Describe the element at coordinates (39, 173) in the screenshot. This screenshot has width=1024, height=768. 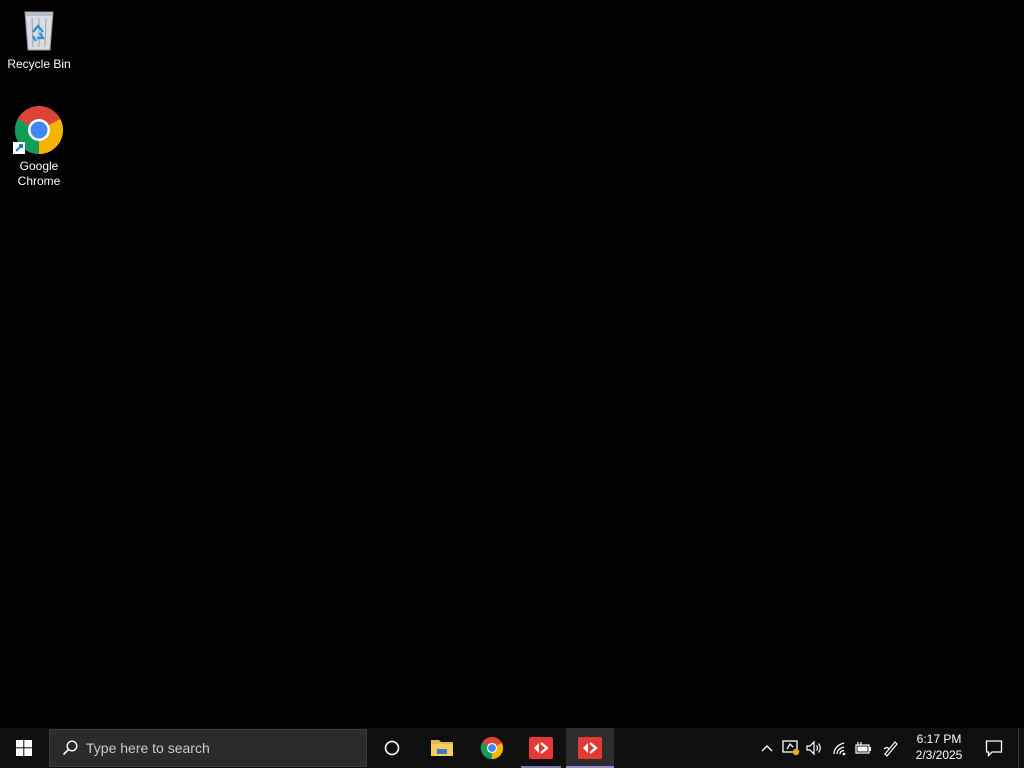
I see `chrome-label: Google Chrome` at that location.